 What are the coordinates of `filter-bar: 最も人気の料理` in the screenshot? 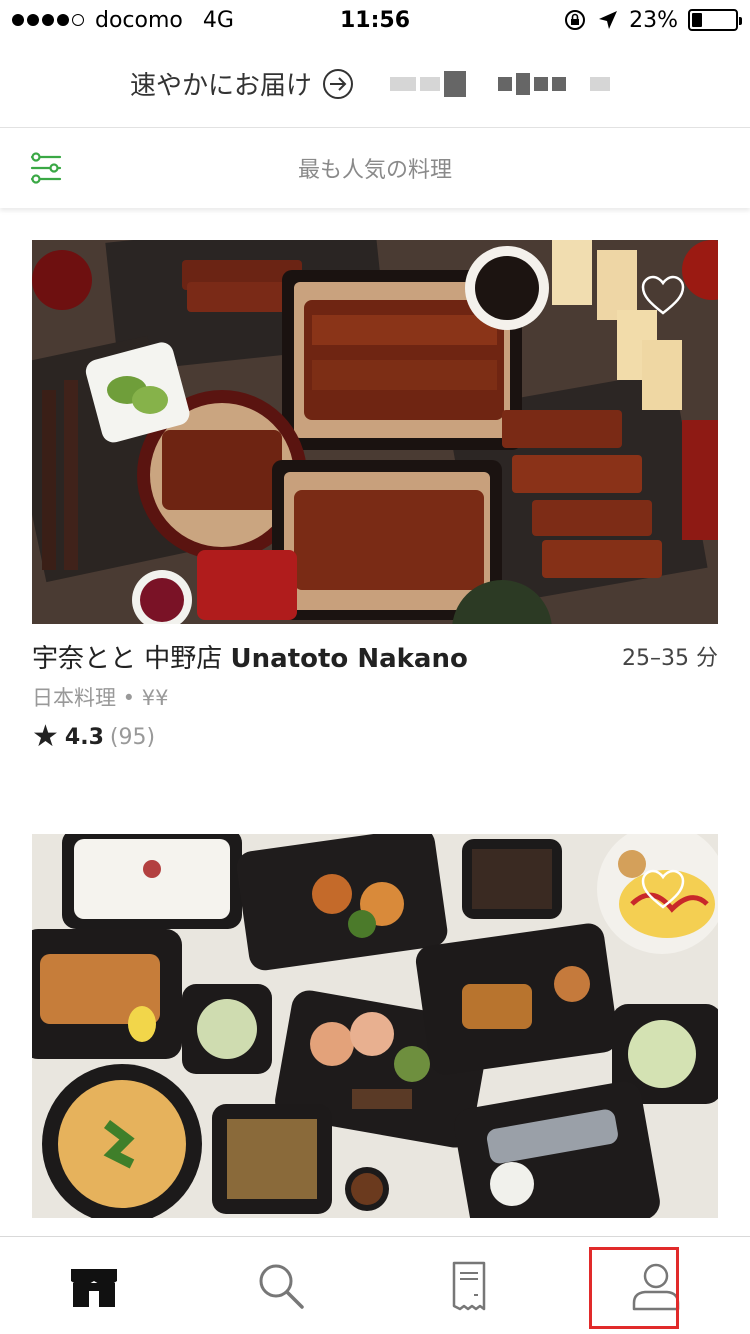 It's located at (375, 168).